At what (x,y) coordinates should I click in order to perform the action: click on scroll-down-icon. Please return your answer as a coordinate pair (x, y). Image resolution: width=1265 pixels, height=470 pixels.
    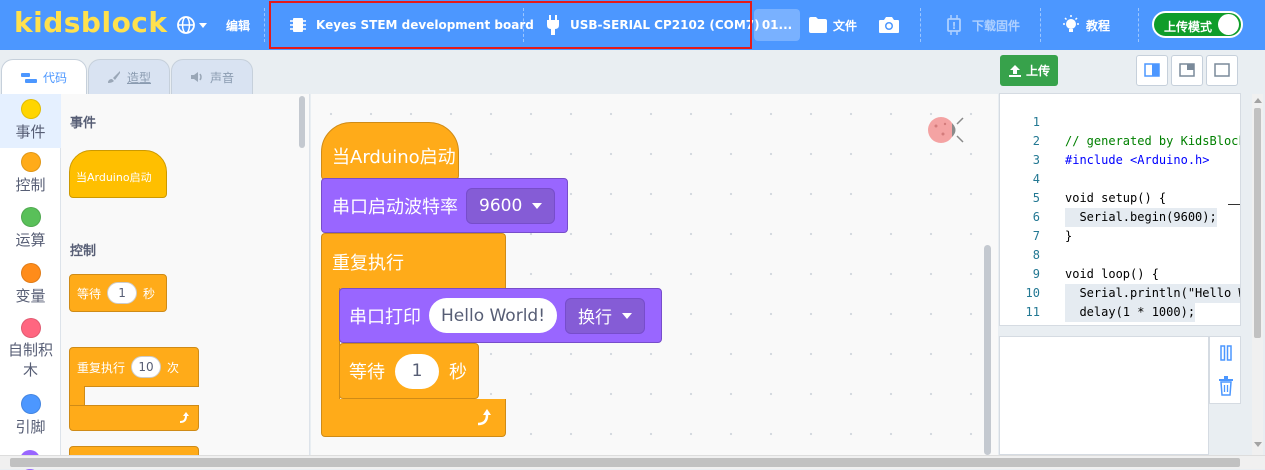
    Looking at the image, I should click on (1258, 444).